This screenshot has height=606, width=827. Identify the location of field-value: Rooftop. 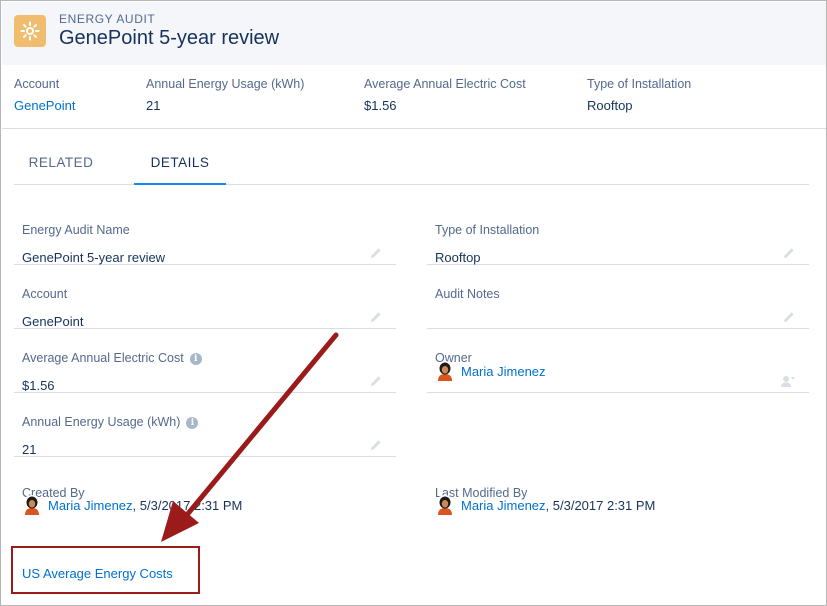
(458, 257).